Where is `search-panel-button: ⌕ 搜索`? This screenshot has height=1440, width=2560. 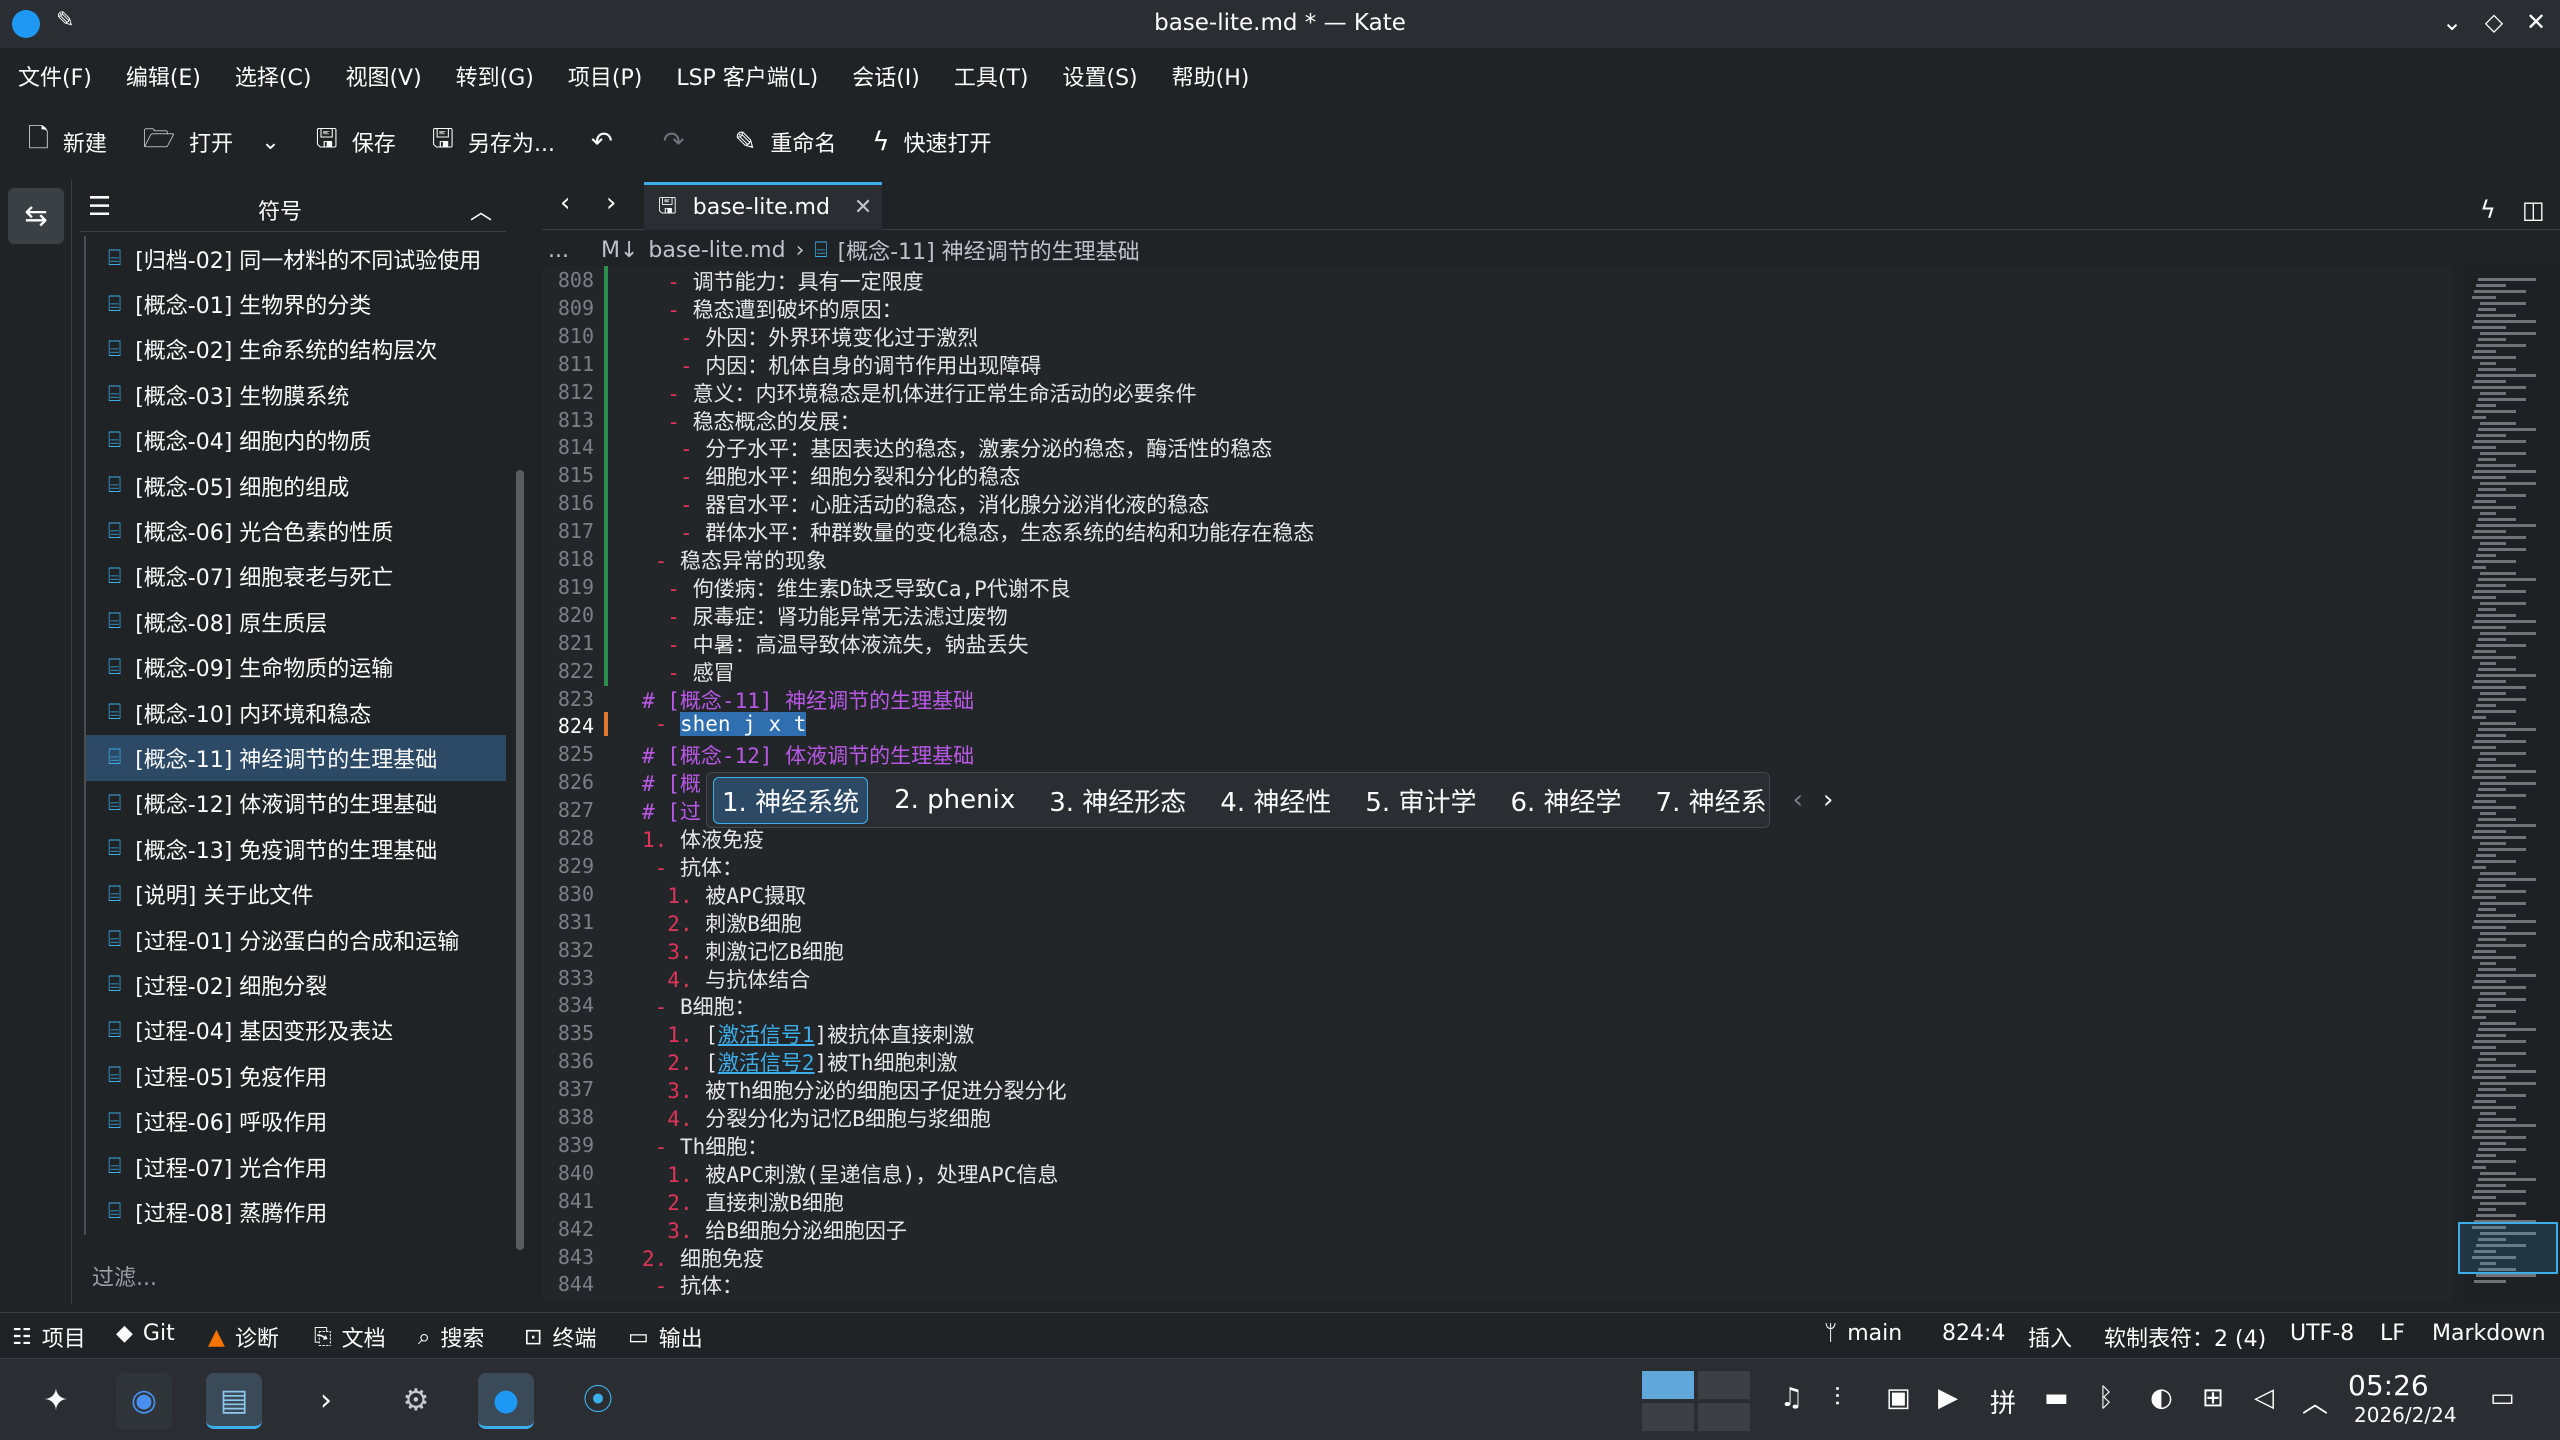 search-panel-button: ⌕ 搜索 is located at coordinates (451, 1337).